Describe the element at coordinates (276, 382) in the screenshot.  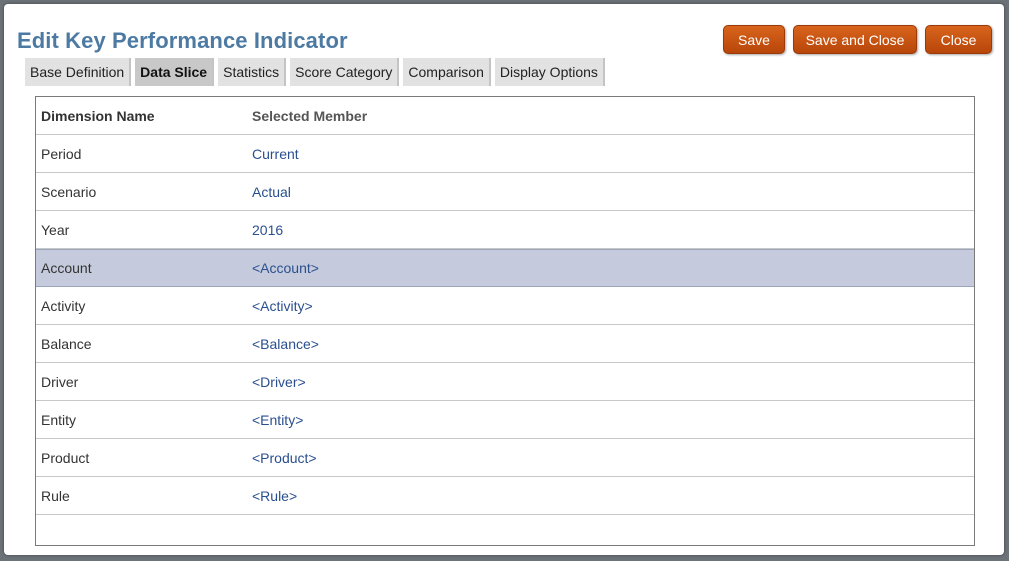
I see `selected-member-link: <Driver>` at that location.